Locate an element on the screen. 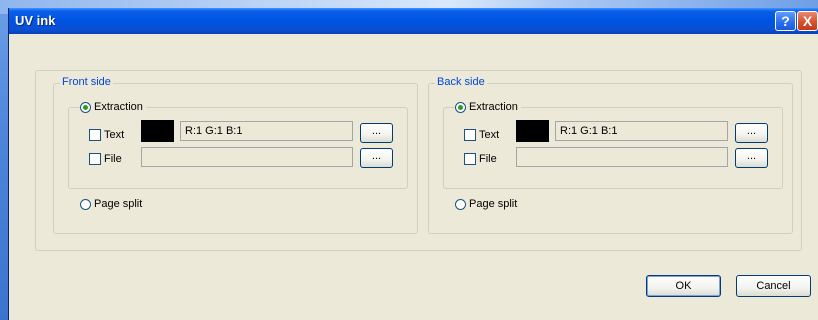 Image resolution: width=818 pixels, height=320 pixels. back-page-split-radio: Page split is located at coordinates (488, 204).